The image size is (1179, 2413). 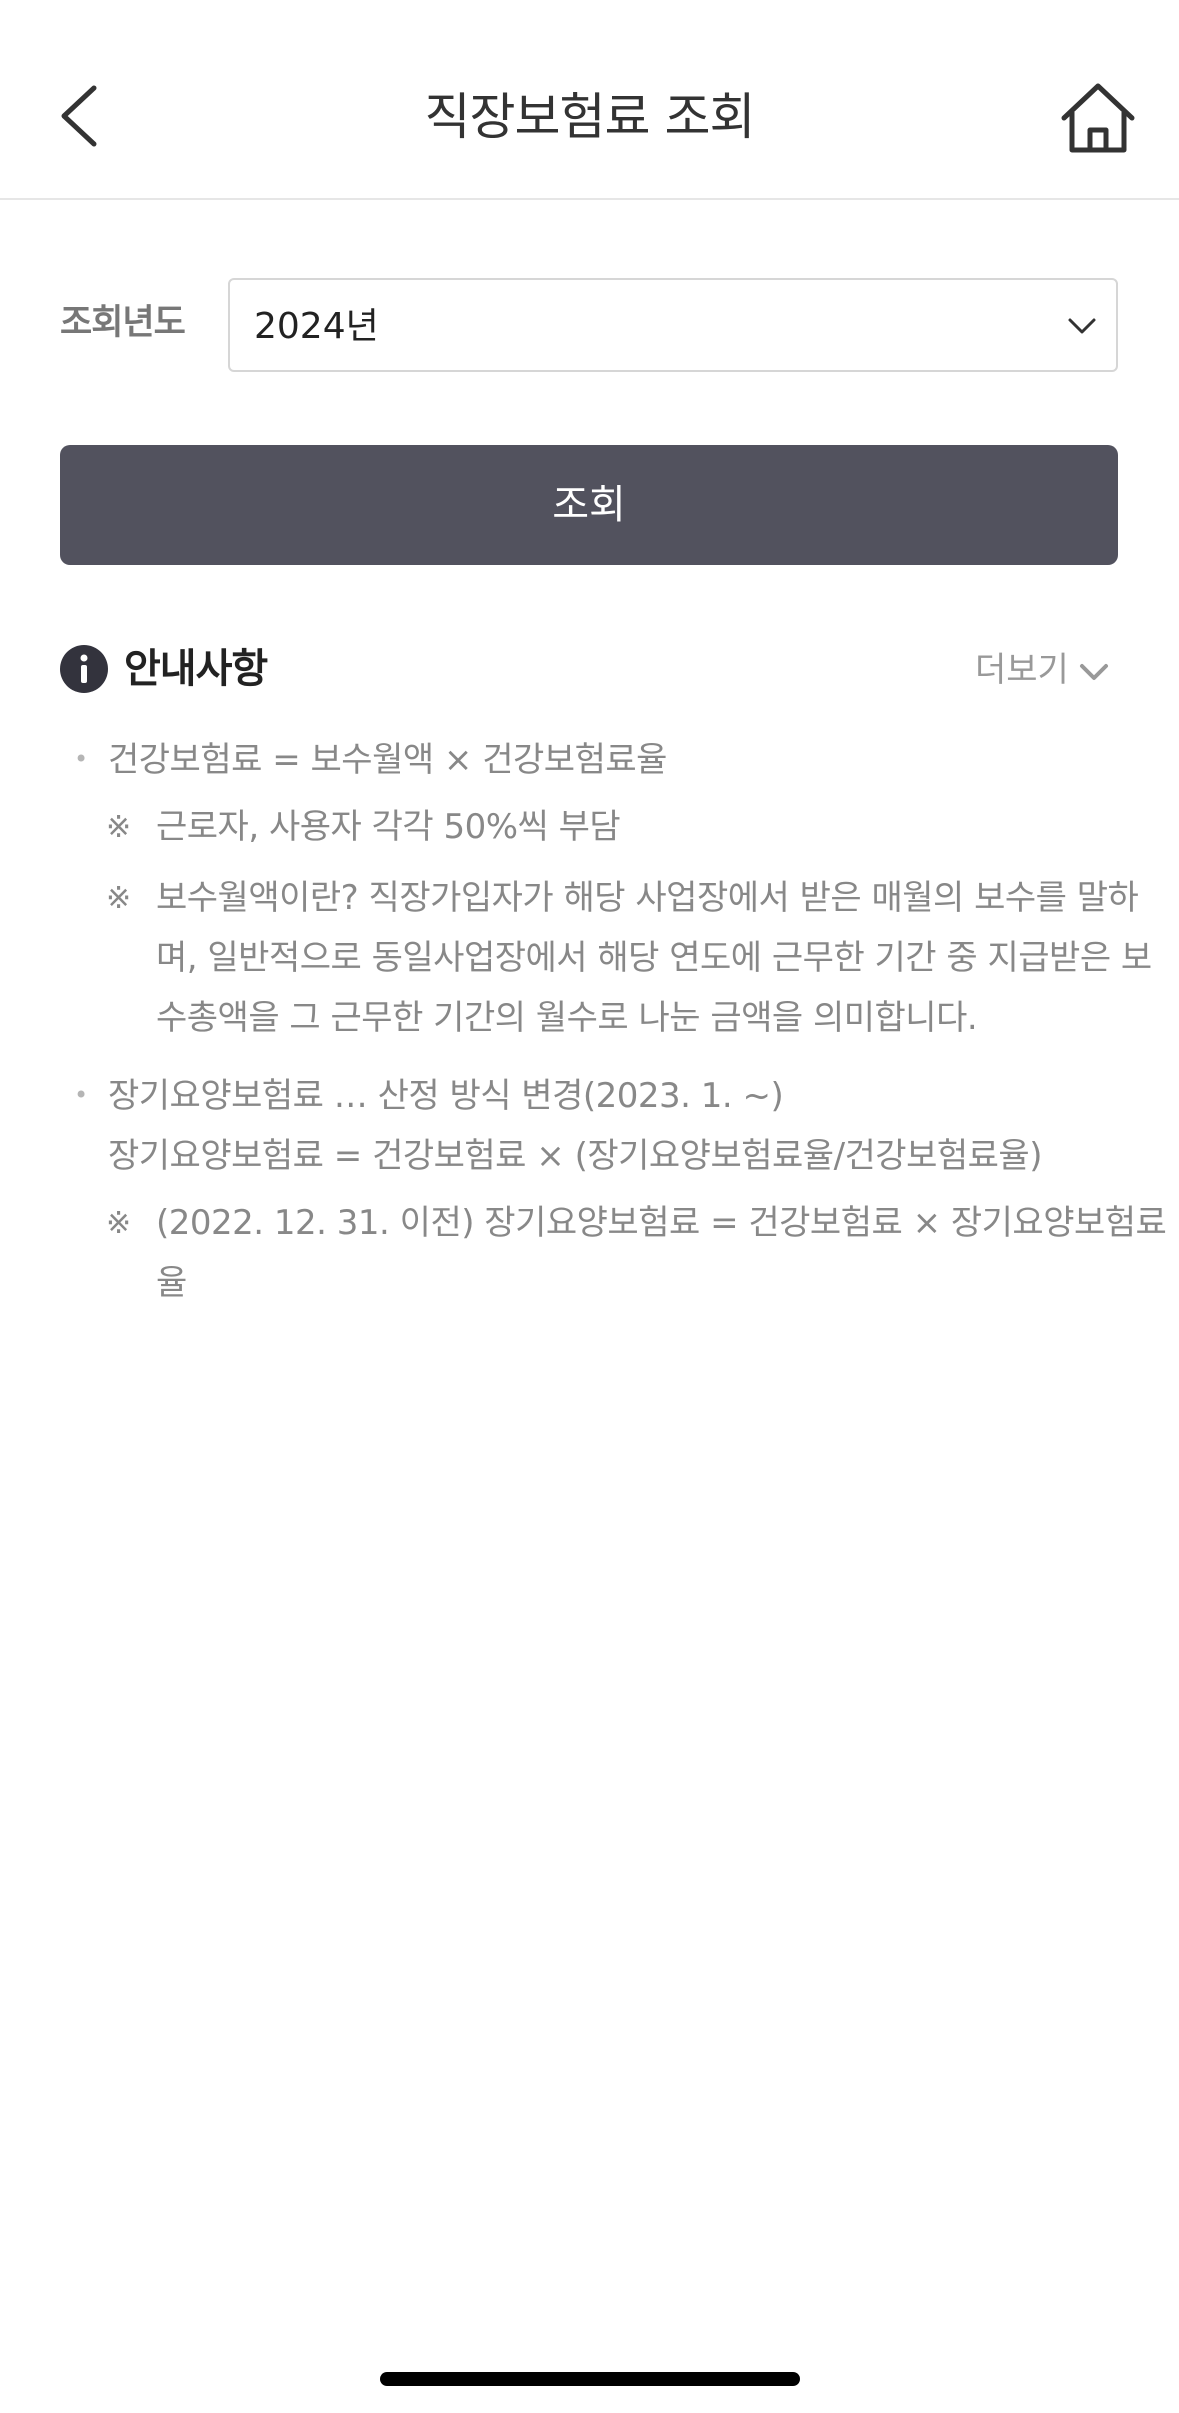 What do you see at coordinates (654, 958) in the screenshot?
I see `notice-item-1-sub-2-line-2: 며, 일반적으로 동일사업장에서 해당 연도에 근무한 기간 중 지급받은 보` at bounding box center [654, 958].